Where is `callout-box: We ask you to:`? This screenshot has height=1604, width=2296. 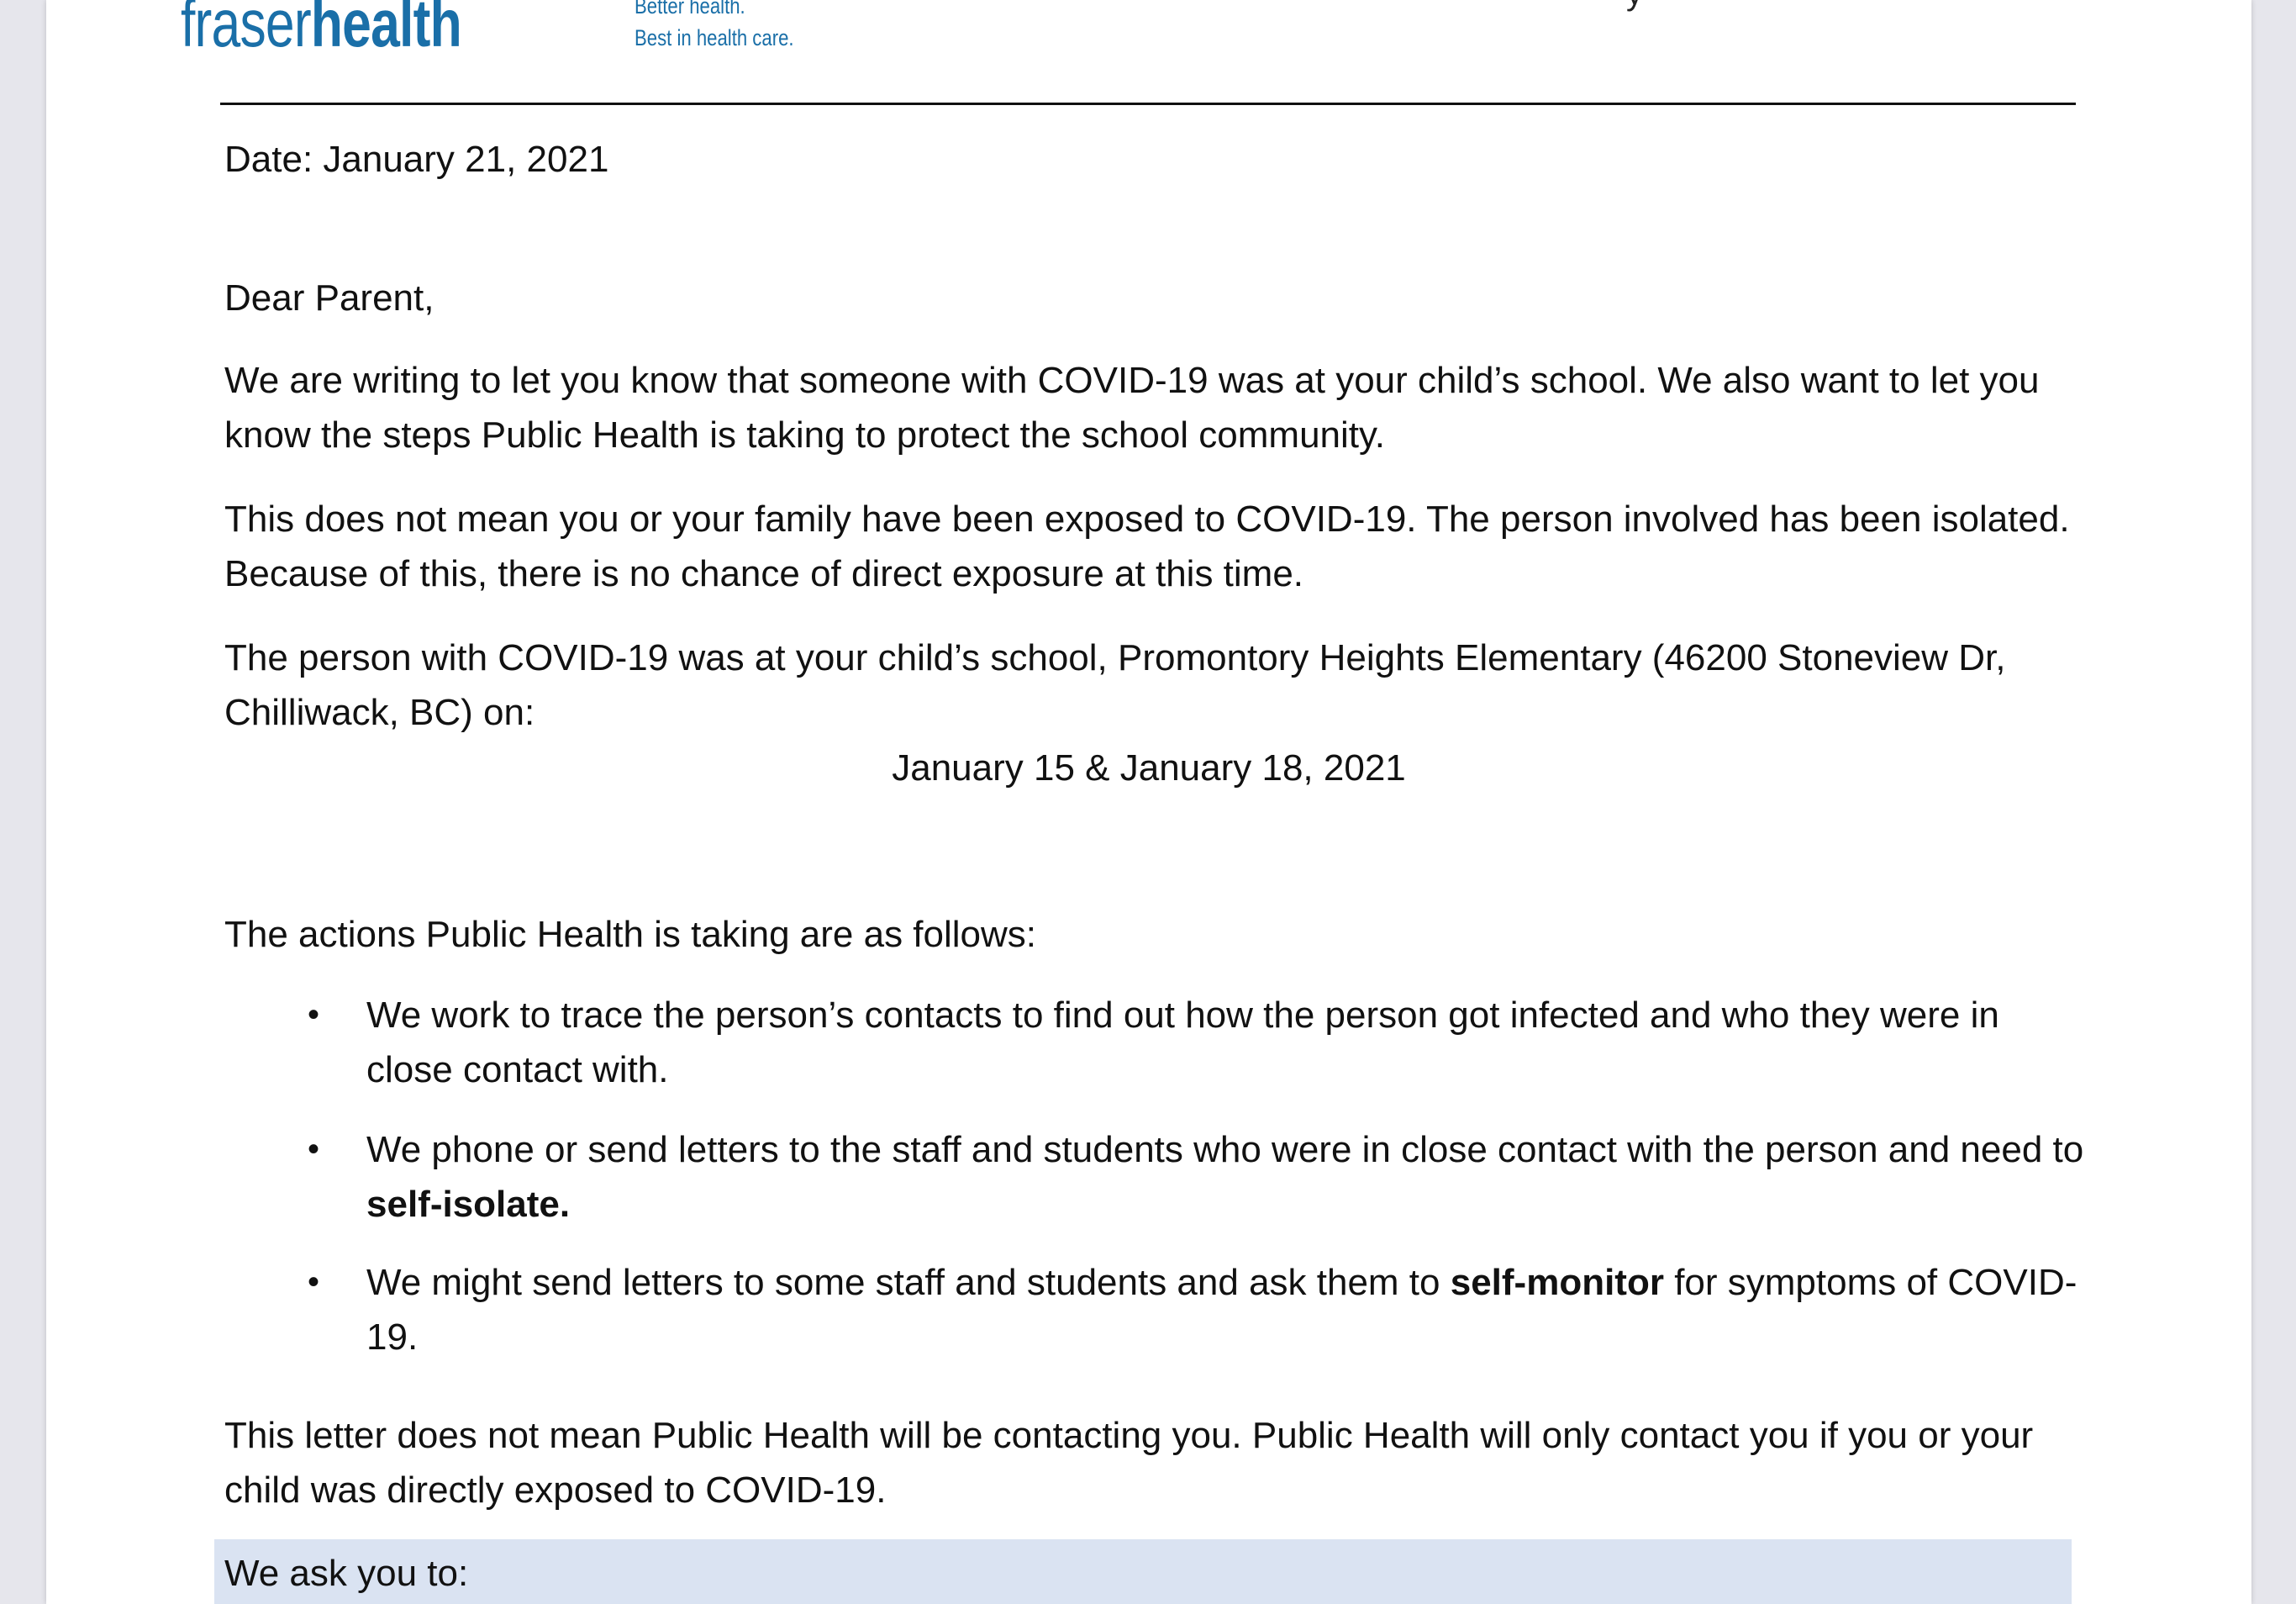 callout-box: We ask you to: is located at coordinates (1143, 1571).